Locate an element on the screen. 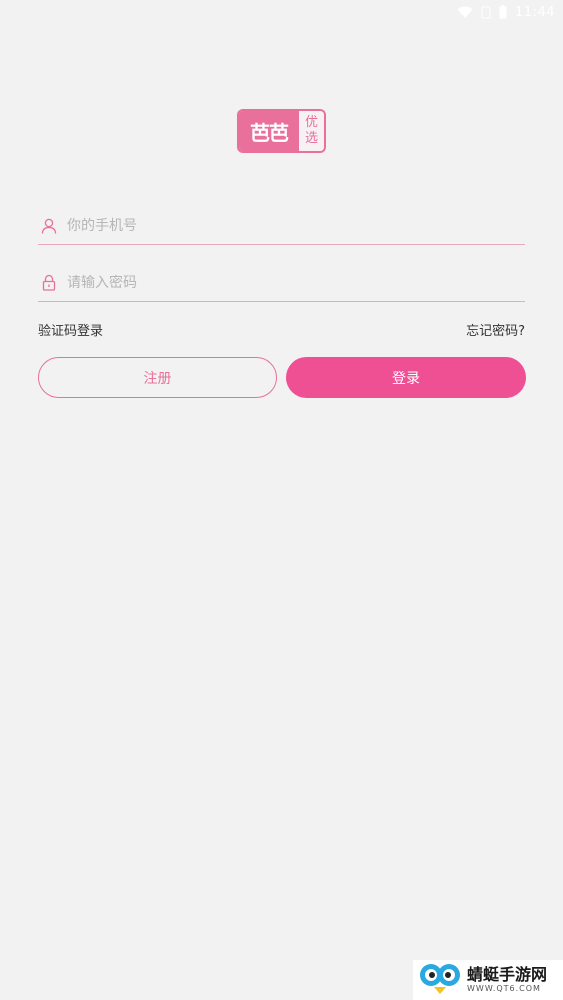  user-icon is located at coordinates (49, 226).